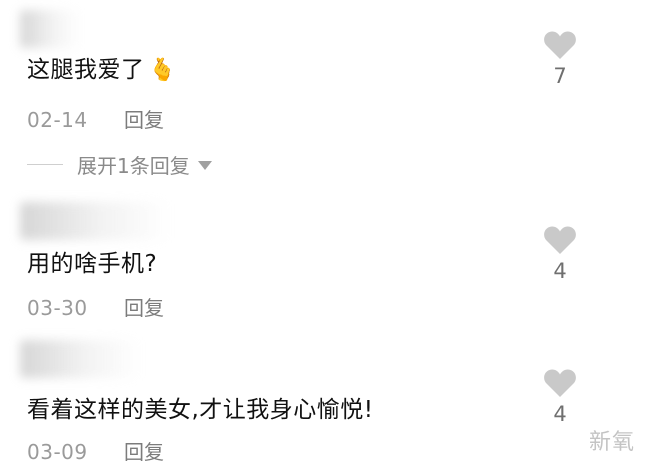 The image size is (649, 470). What do you see at coordinates (45, 164) in the screenshot?
I see `divider` at bounding box center [45, 164].